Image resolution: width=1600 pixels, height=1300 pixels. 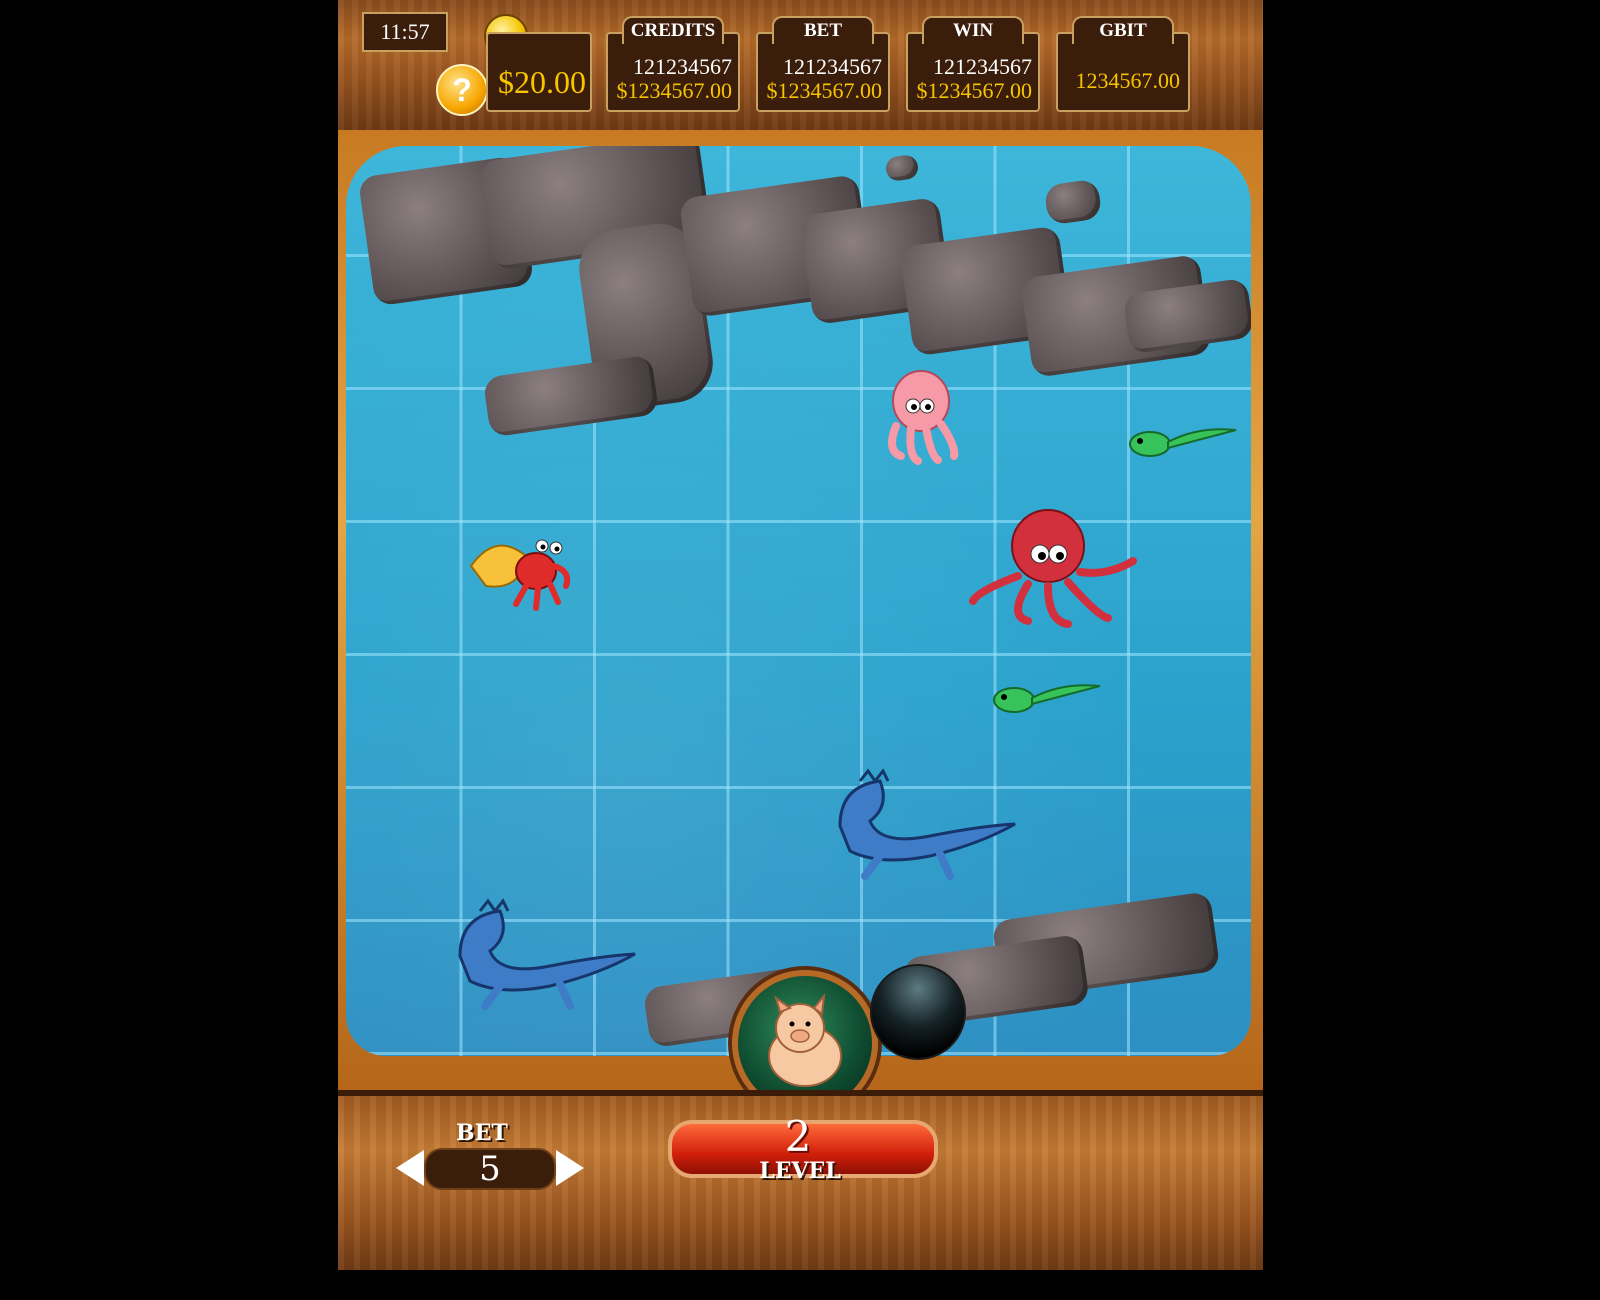 I want to click on credits-title: CREDITS, so click(x=673, y=30).